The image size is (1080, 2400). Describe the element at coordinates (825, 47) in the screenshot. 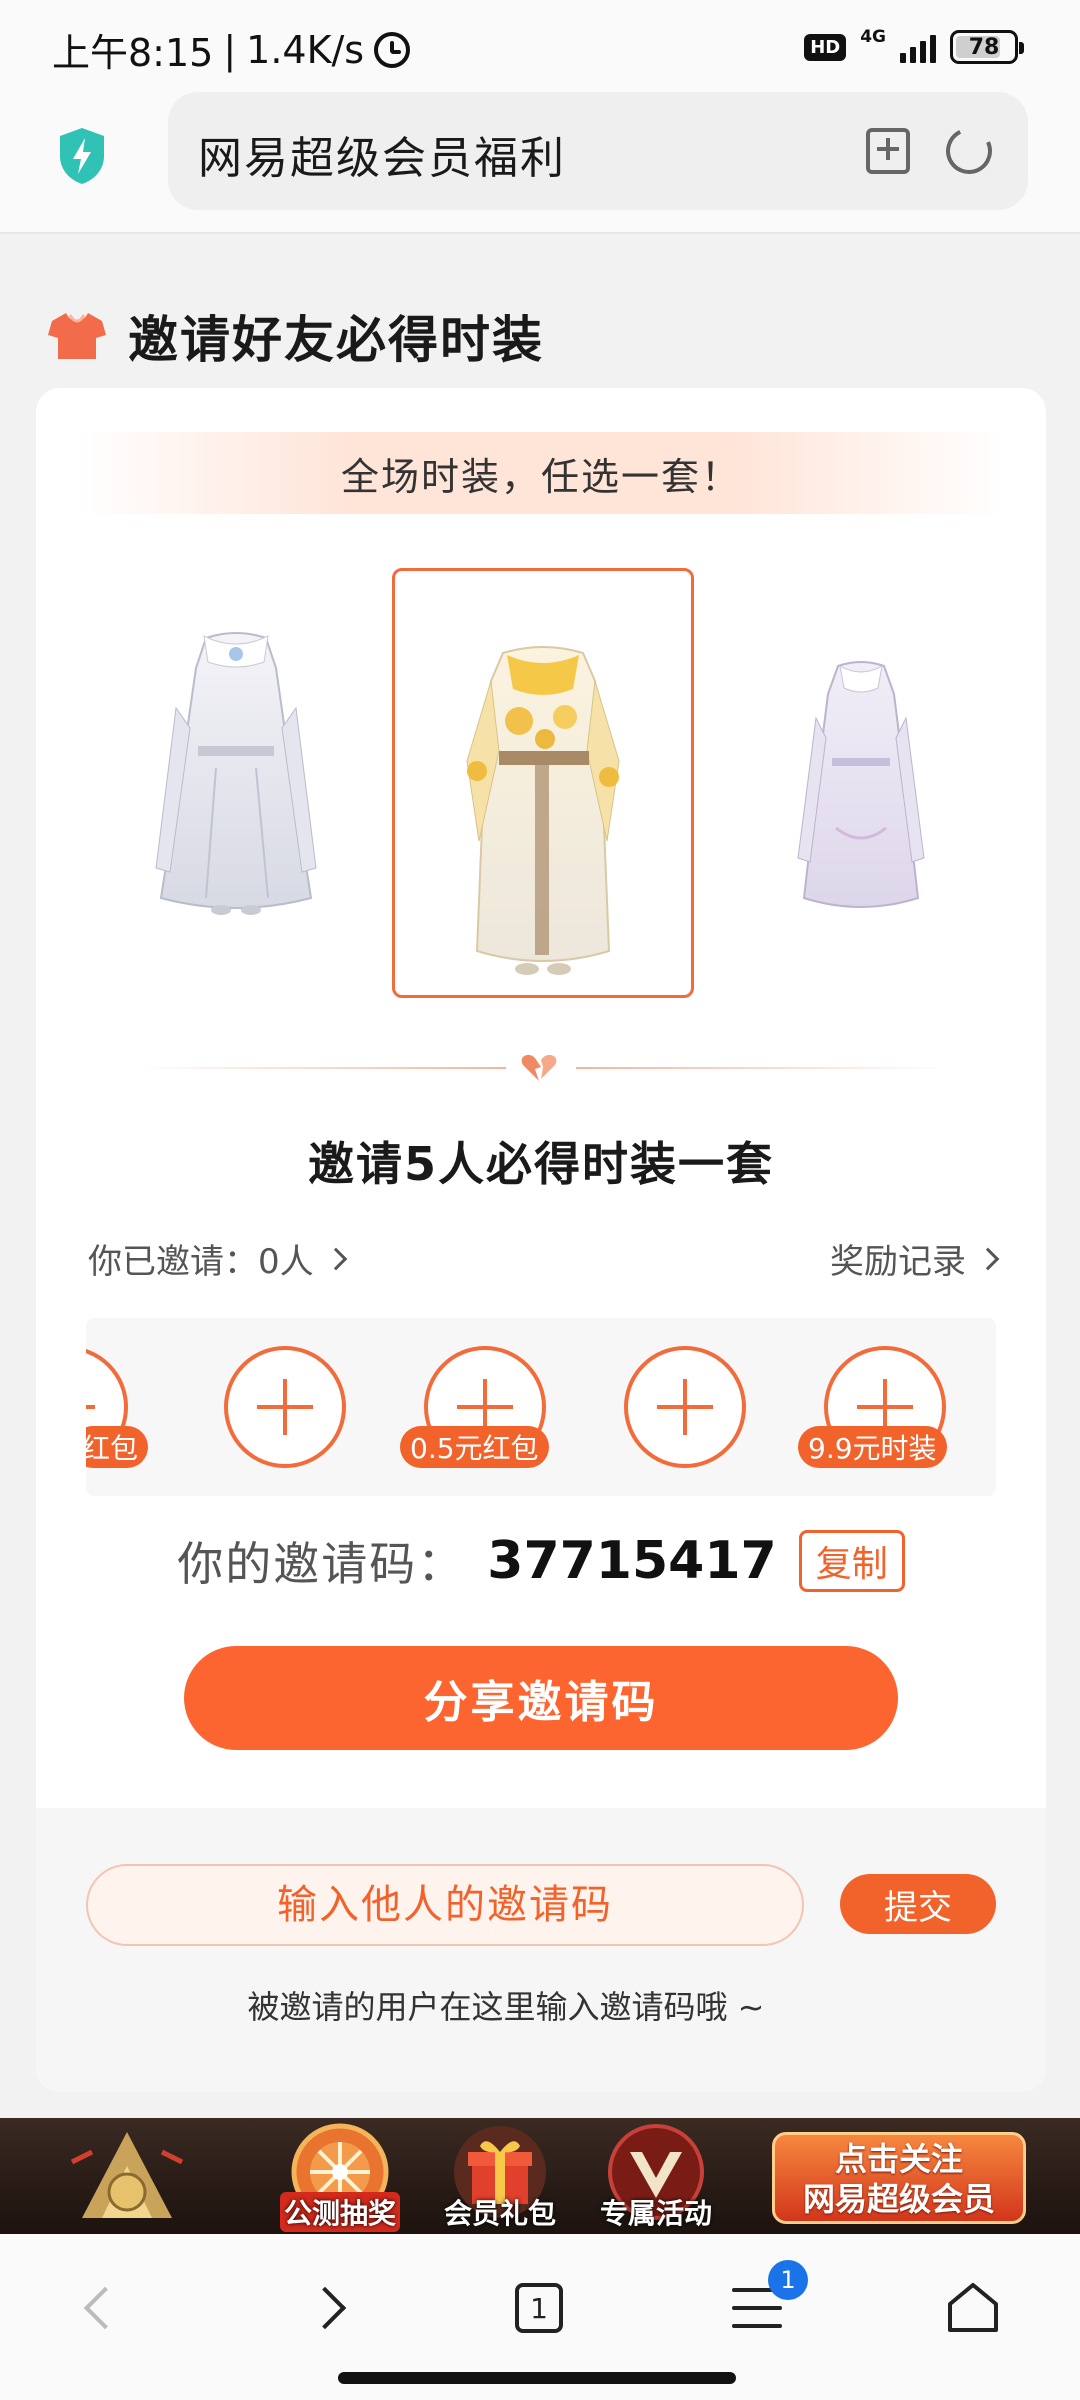

I see `hd-badge: HD` at that location.